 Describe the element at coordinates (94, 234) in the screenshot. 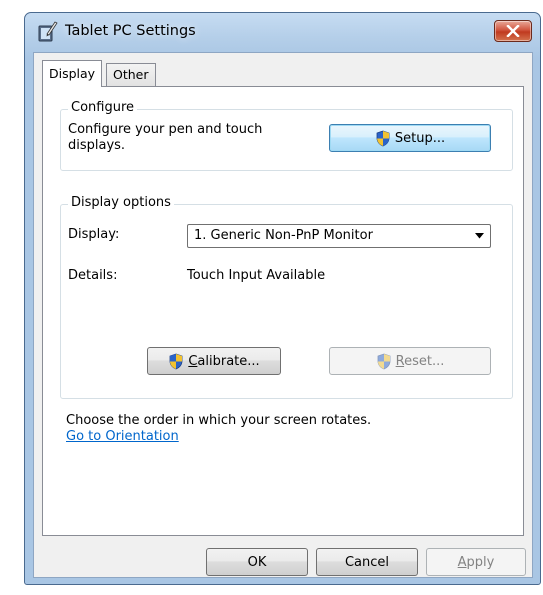

I see `display-label: Display:` at that location.